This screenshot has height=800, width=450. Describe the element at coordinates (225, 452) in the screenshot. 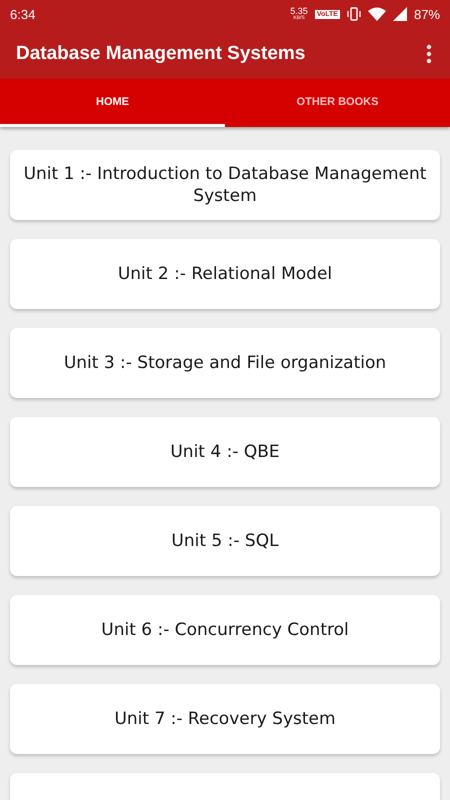

I see `unit-card: Unit 4 :- QBE` at that location.